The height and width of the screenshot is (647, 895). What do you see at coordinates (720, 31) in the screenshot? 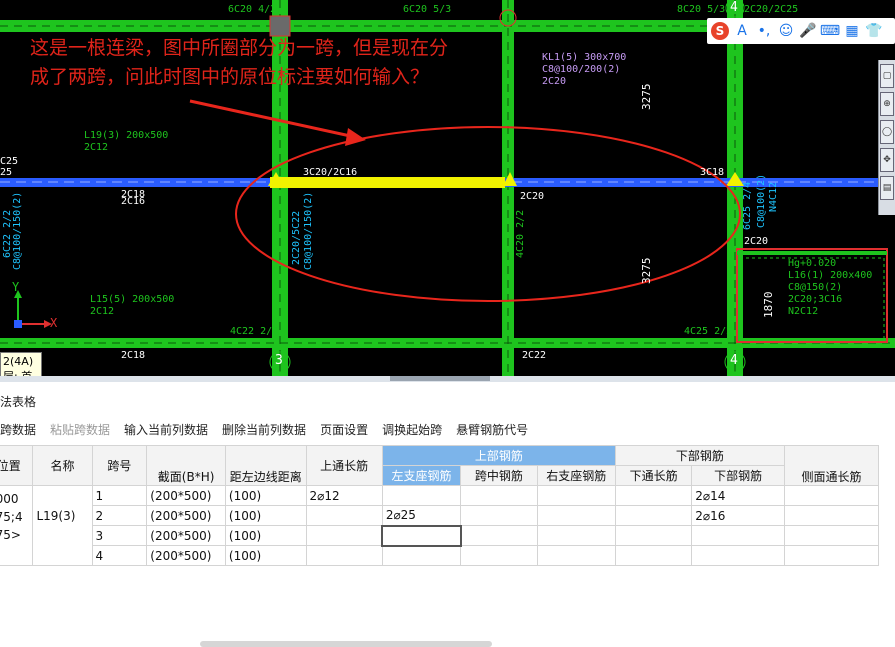
I see `sogou-logo-icon: S` at bounding box center [720, 31].